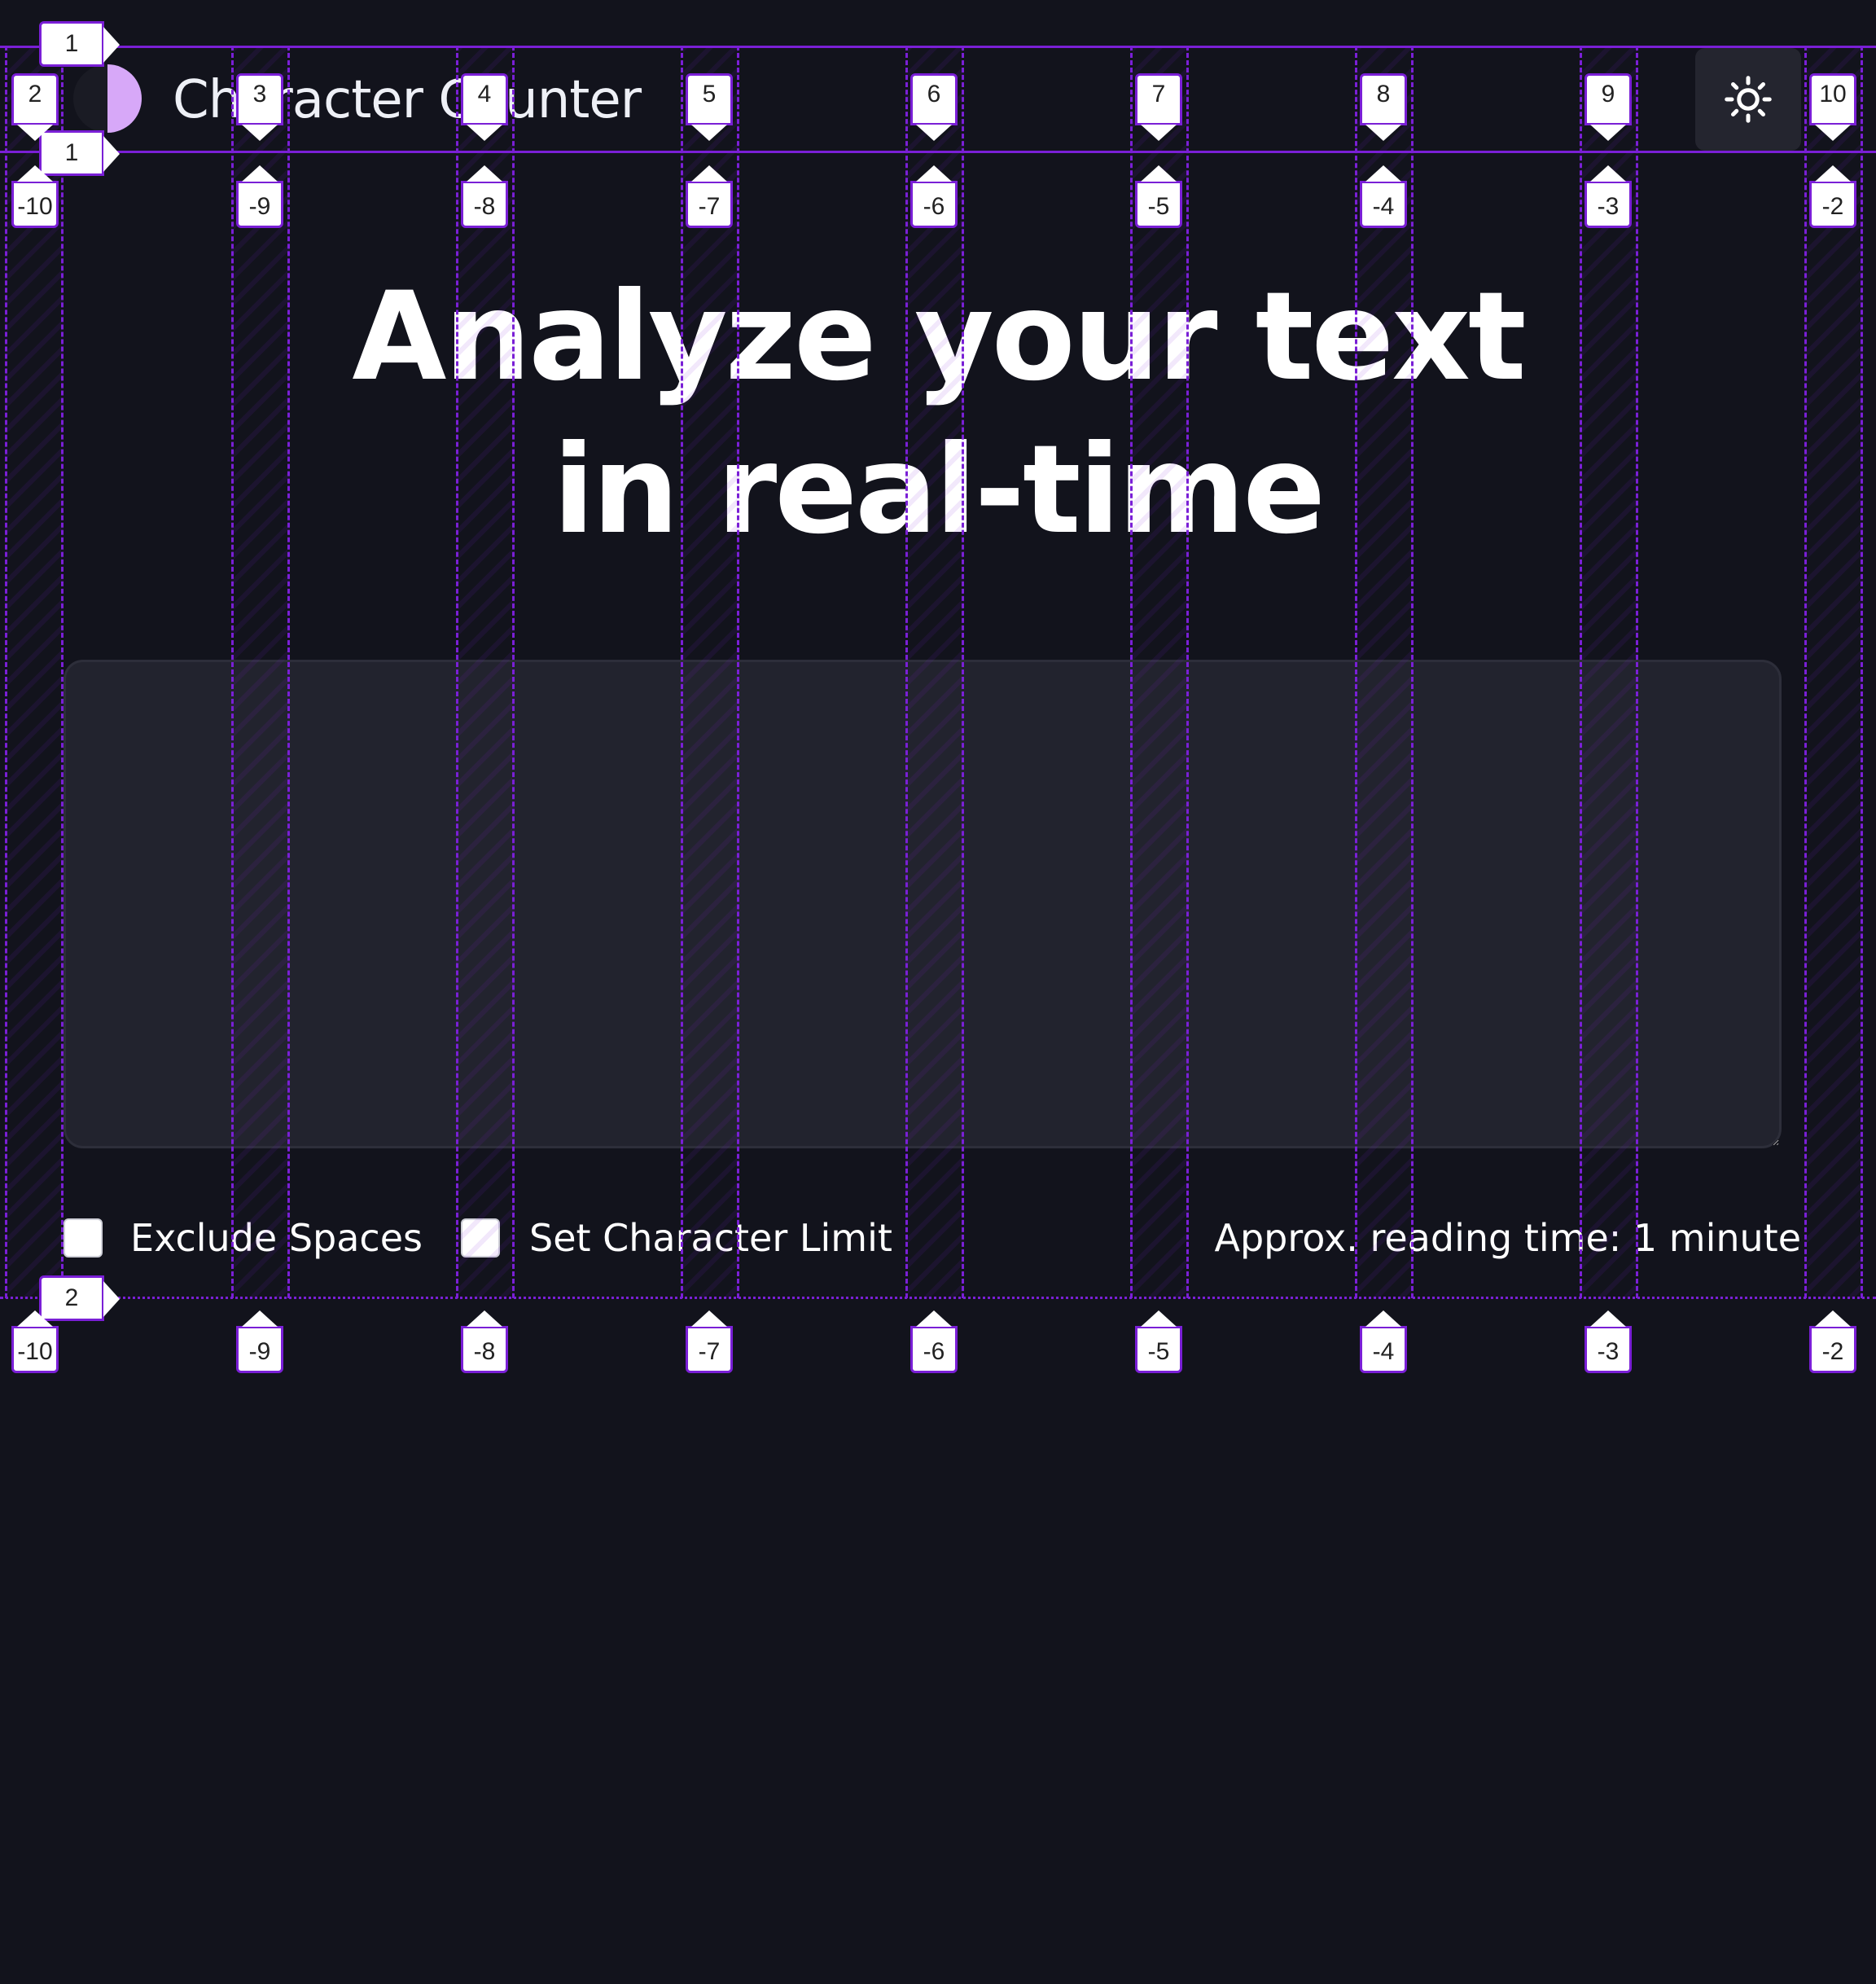  I want to click on column-marker-upper: -10, so click(35, 196).